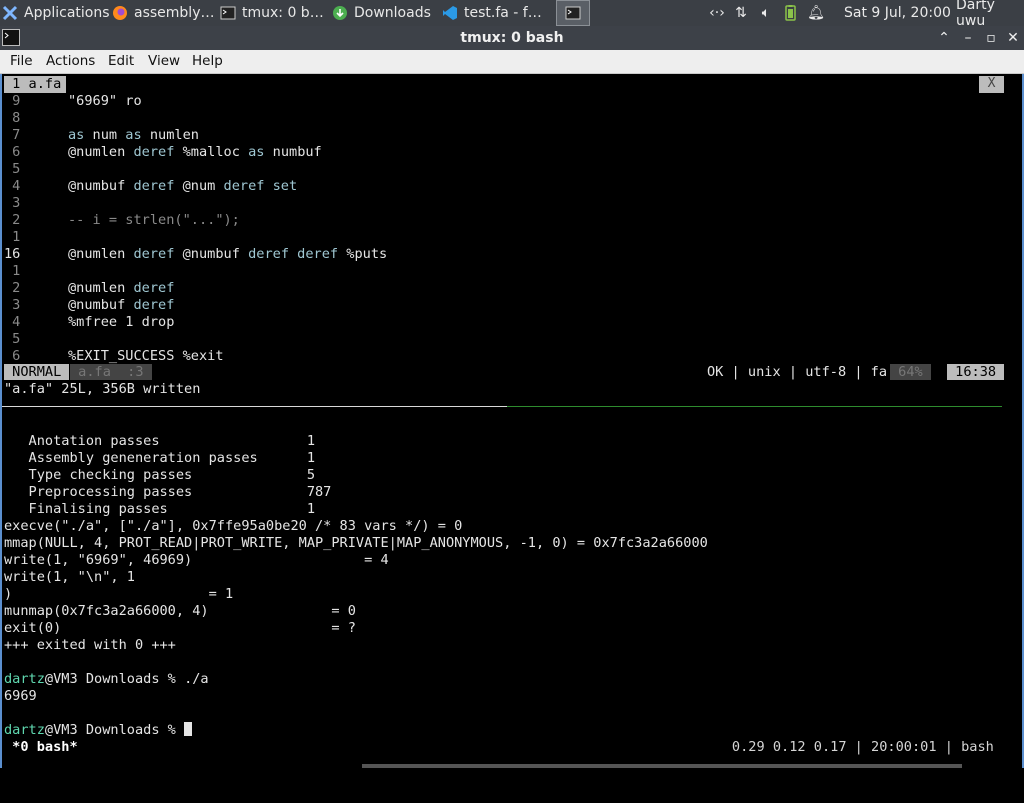 This screenshot has width=1024, height=803. Describe the element at coordinates (199, 186) in the screenshot. I see `code-text: @num` at that location.